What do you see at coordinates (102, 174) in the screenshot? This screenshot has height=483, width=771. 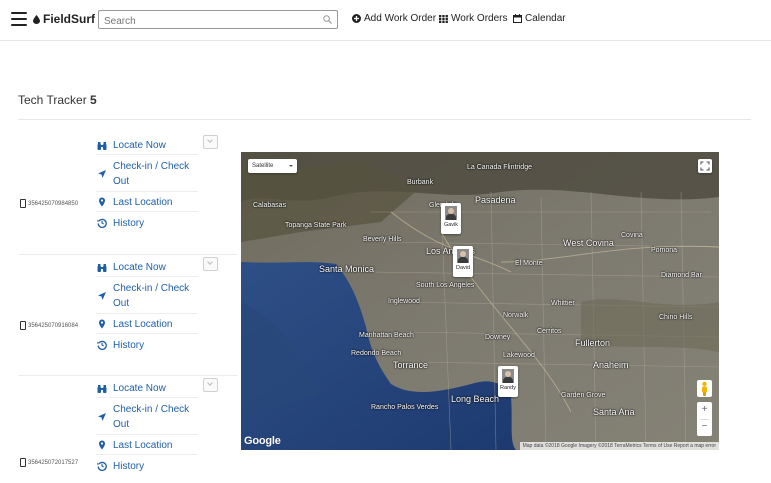 I see `location-arrow-icon` at bounding box center [102, 174].